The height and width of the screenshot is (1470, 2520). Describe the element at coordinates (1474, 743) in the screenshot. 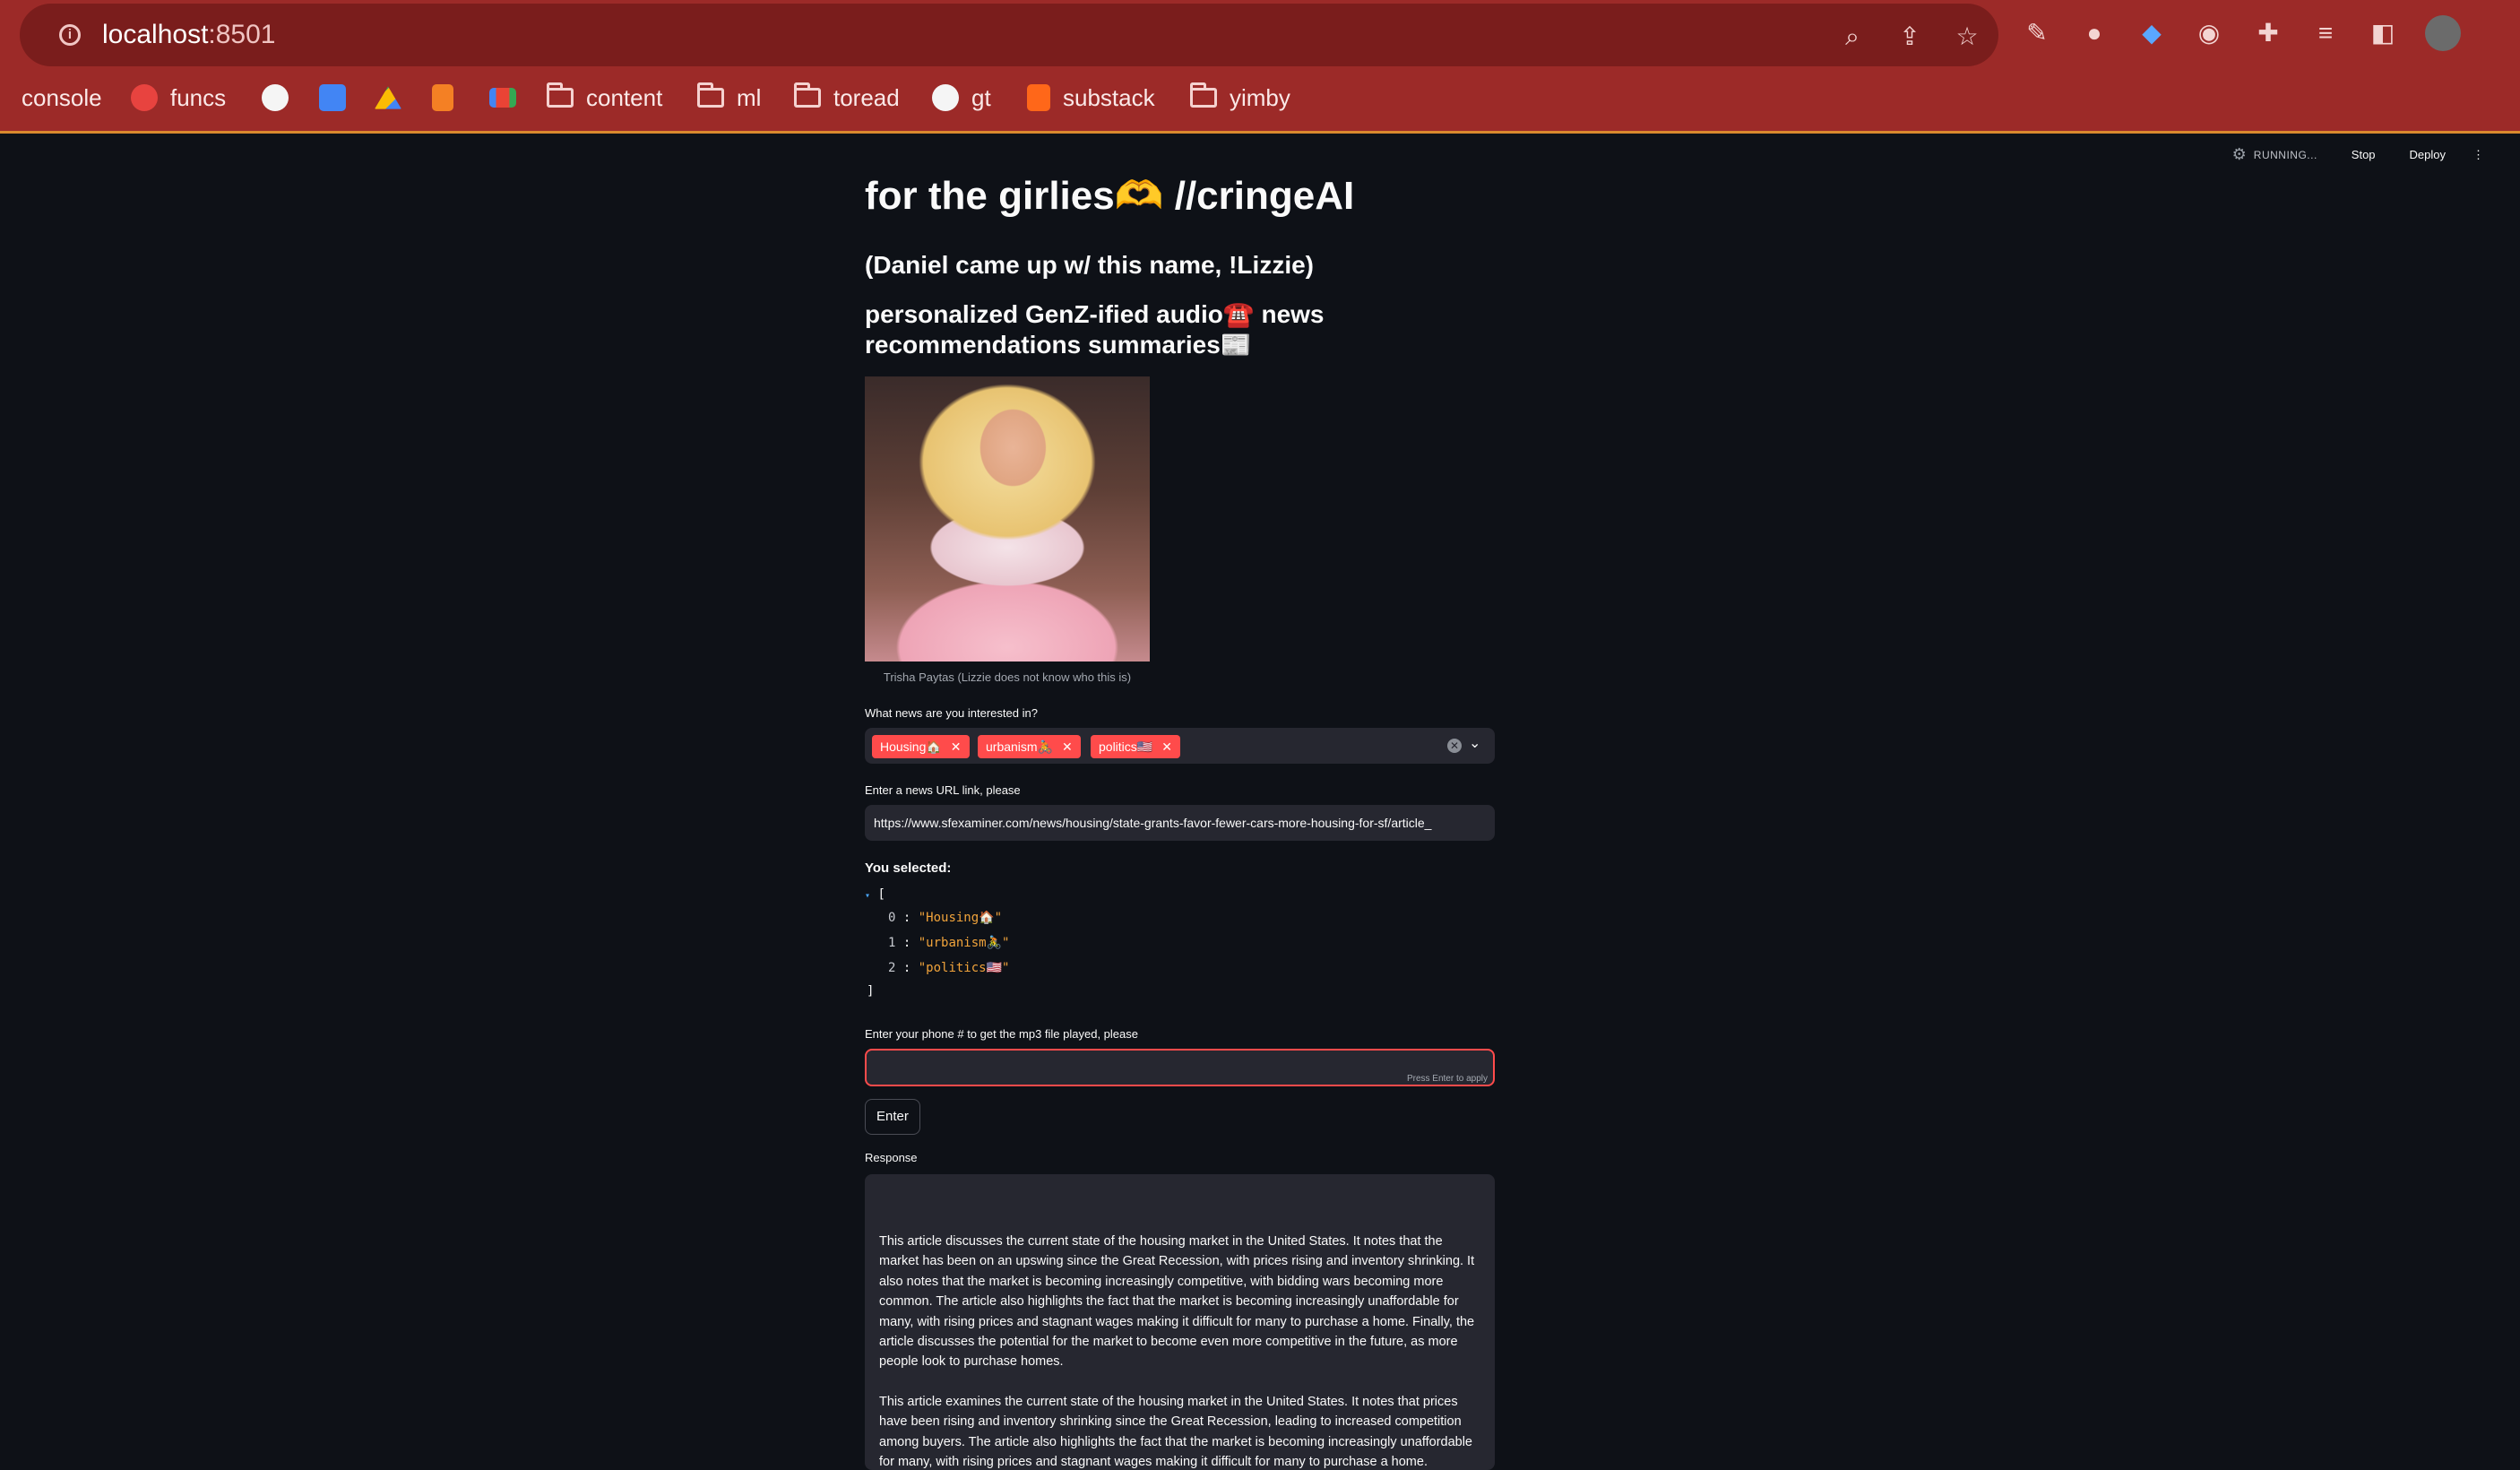

I see `chevron-down-icon: ⌄` at that location.